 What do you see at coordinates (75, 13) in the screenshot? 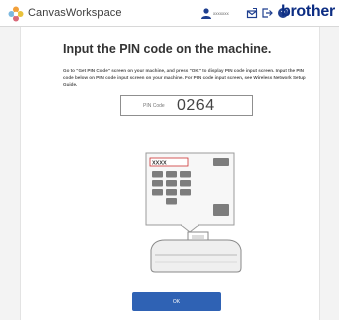
I see `app-name: CanvasWorkspace` at bounding box center [75, 13].